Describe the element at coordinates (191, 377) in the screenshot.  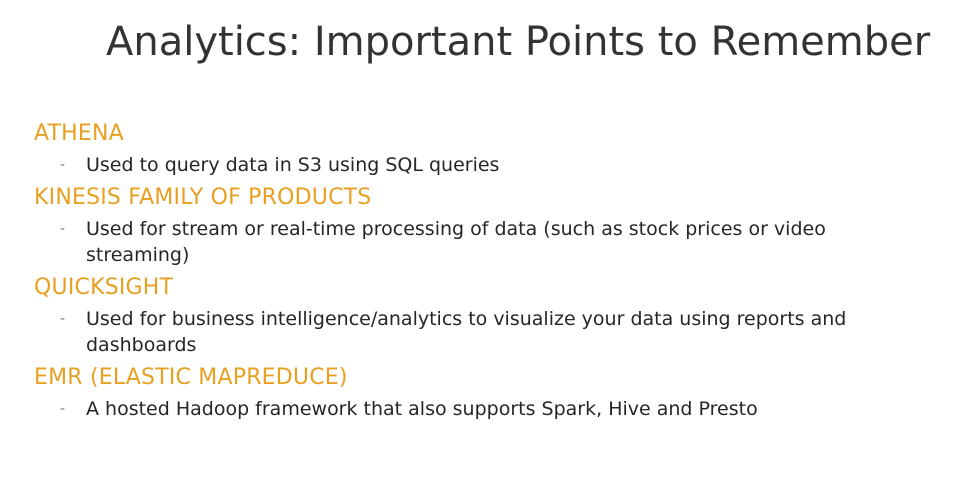
I see `section-heading: EMR (ELASTIC MAPREDUCE)` at that location.